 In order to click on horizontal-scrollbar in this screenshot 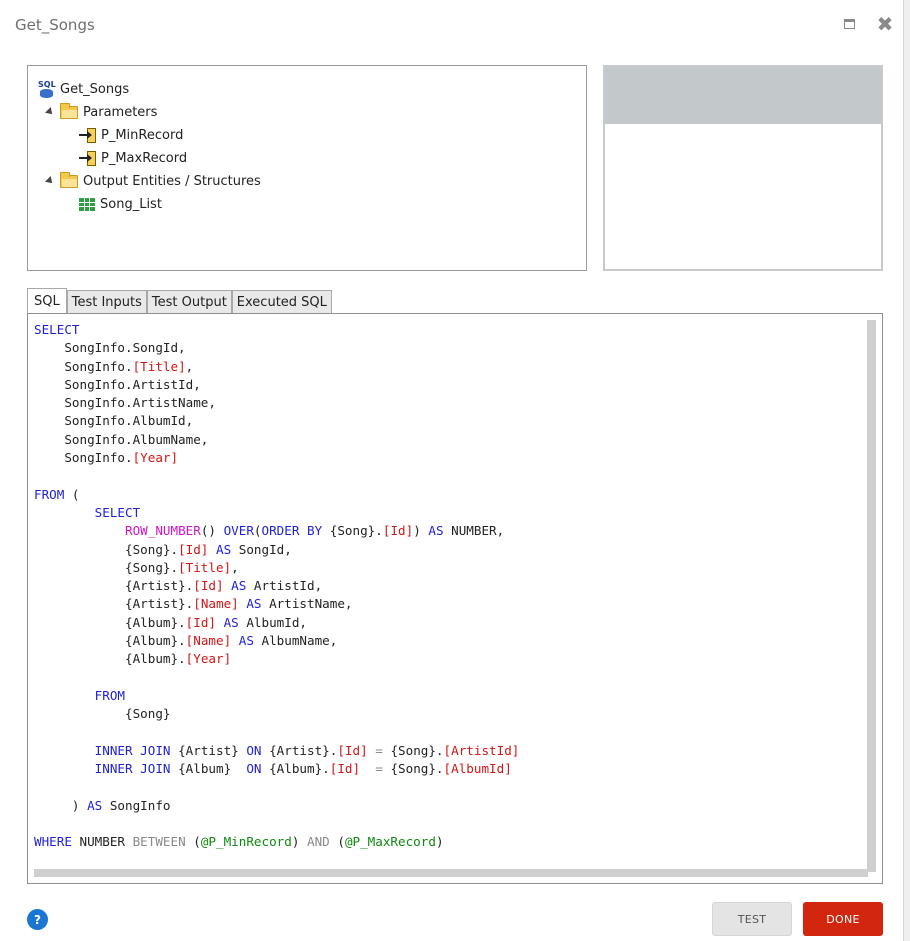, I will do `click(451, 873)`.